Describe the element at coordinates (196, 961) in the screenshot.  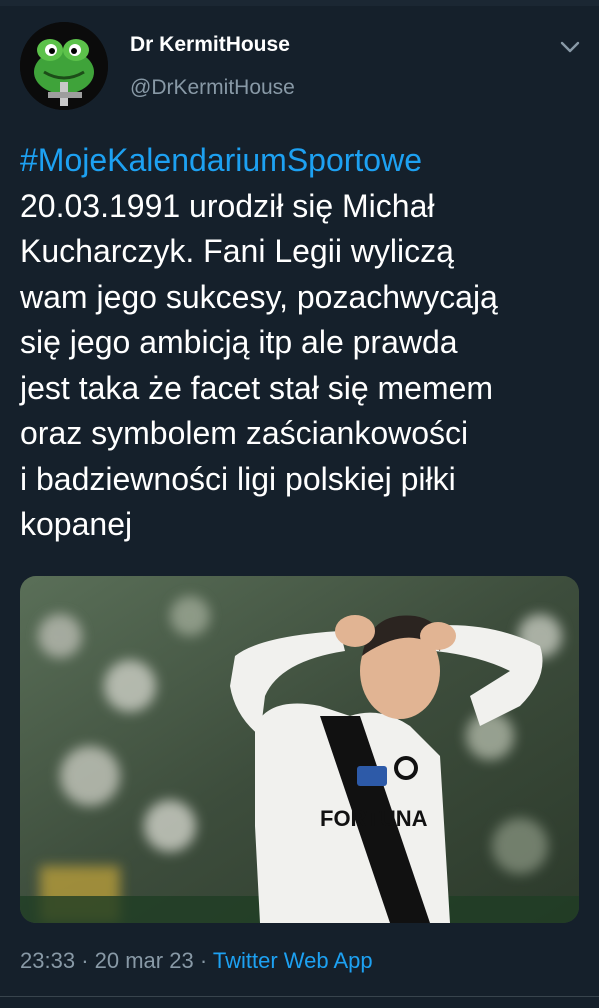
I see `tweet-meta: 23:33 · 20 mar 23 · Twitter Web App` at that location.